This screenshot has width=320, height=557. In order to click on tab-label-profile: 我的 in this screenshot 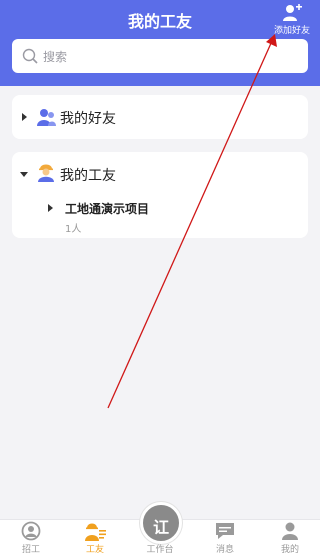, I will do `click(289, 550)`.